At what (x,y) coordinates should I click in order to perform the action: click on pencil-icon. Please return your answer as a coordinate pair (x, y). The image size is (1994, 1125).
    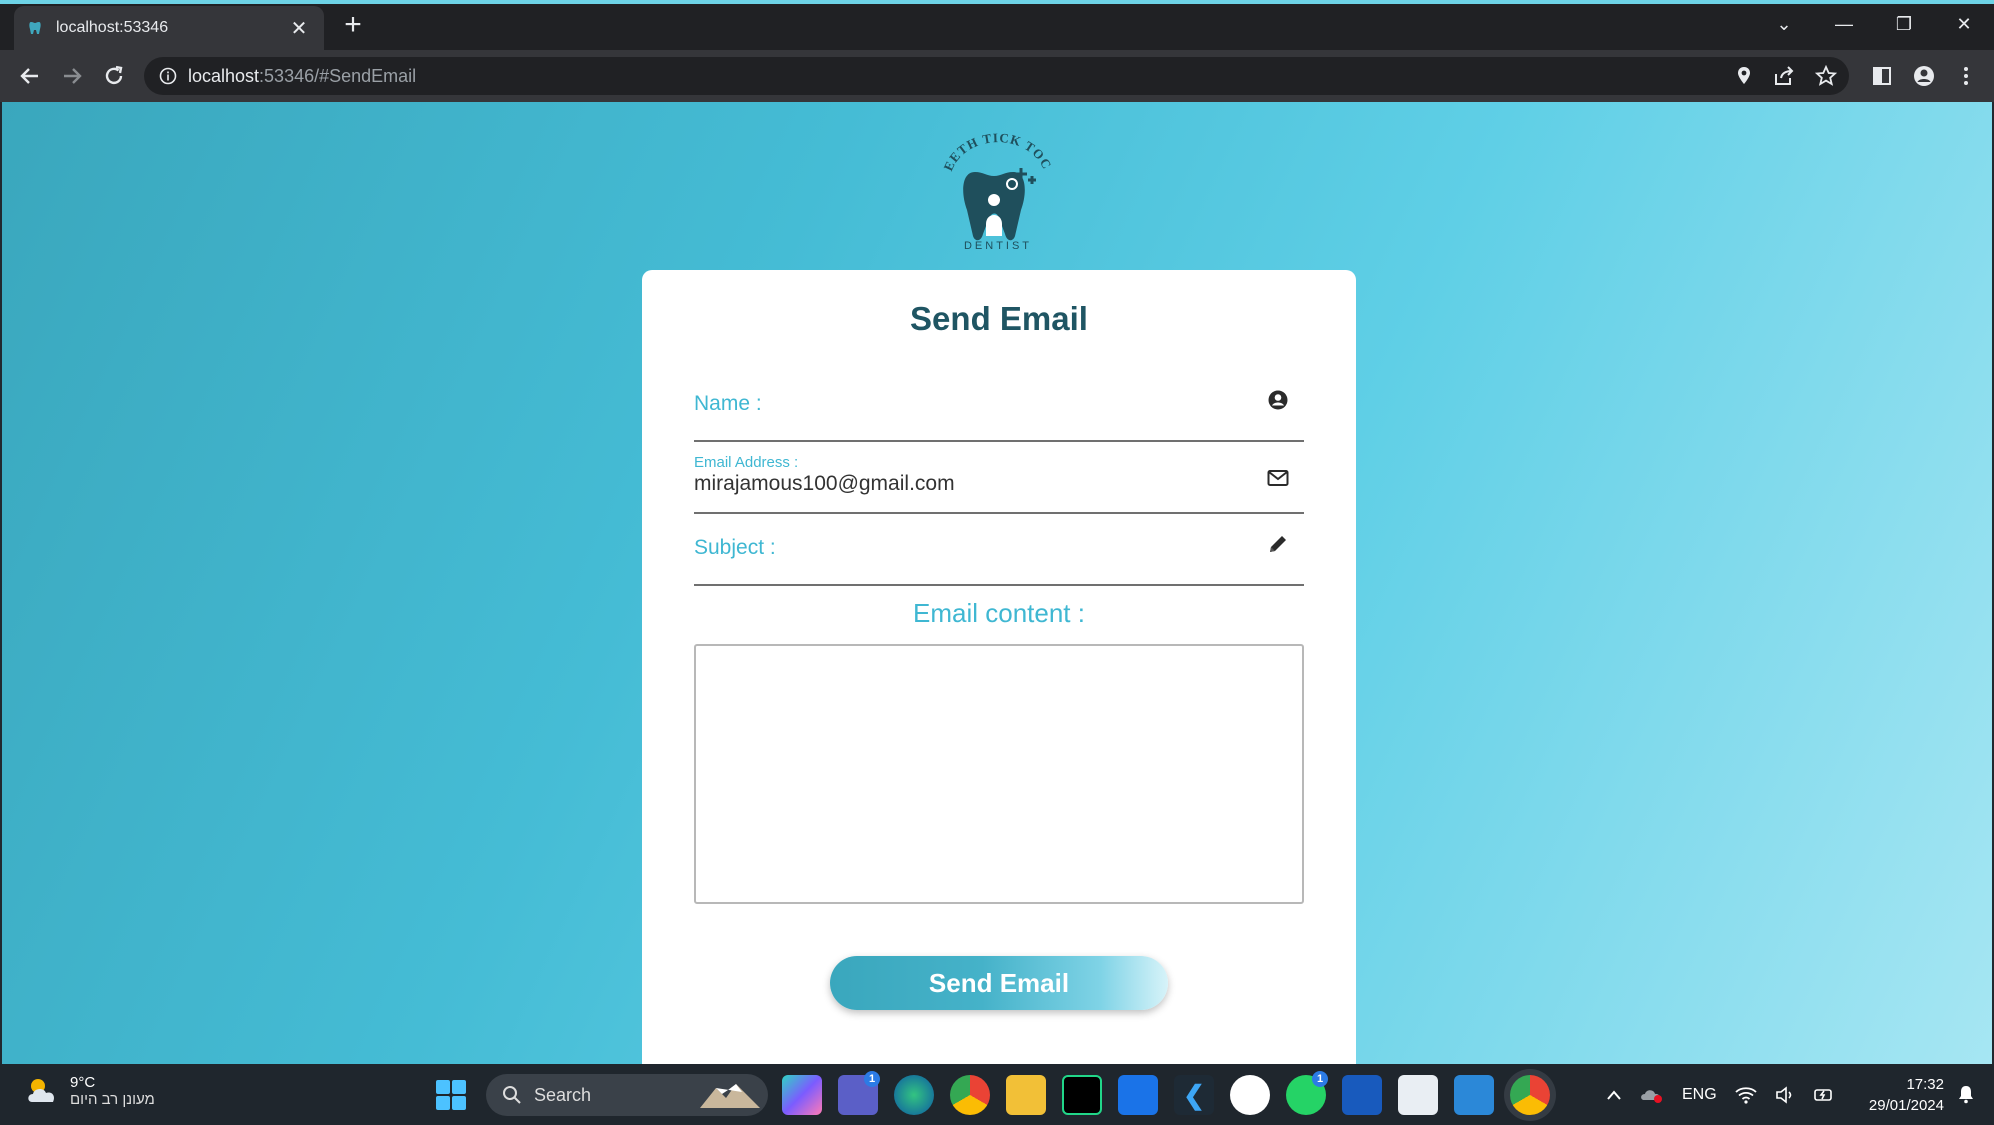
    Looking at the image, I should click on (1278, 544).